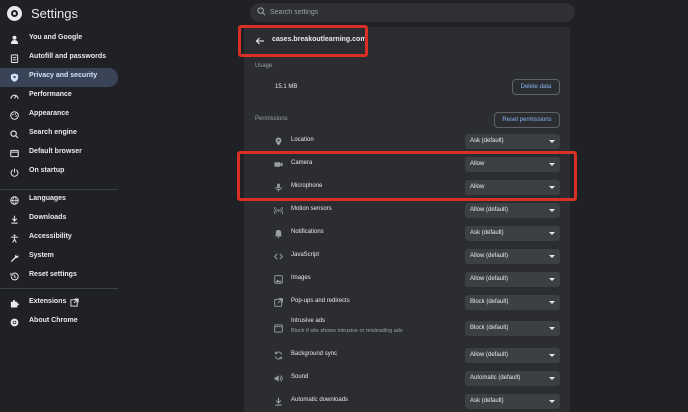 This screenshot has width=688, height=412. I want to click on sidebar-item-label: Search engine, so click(53, 132).